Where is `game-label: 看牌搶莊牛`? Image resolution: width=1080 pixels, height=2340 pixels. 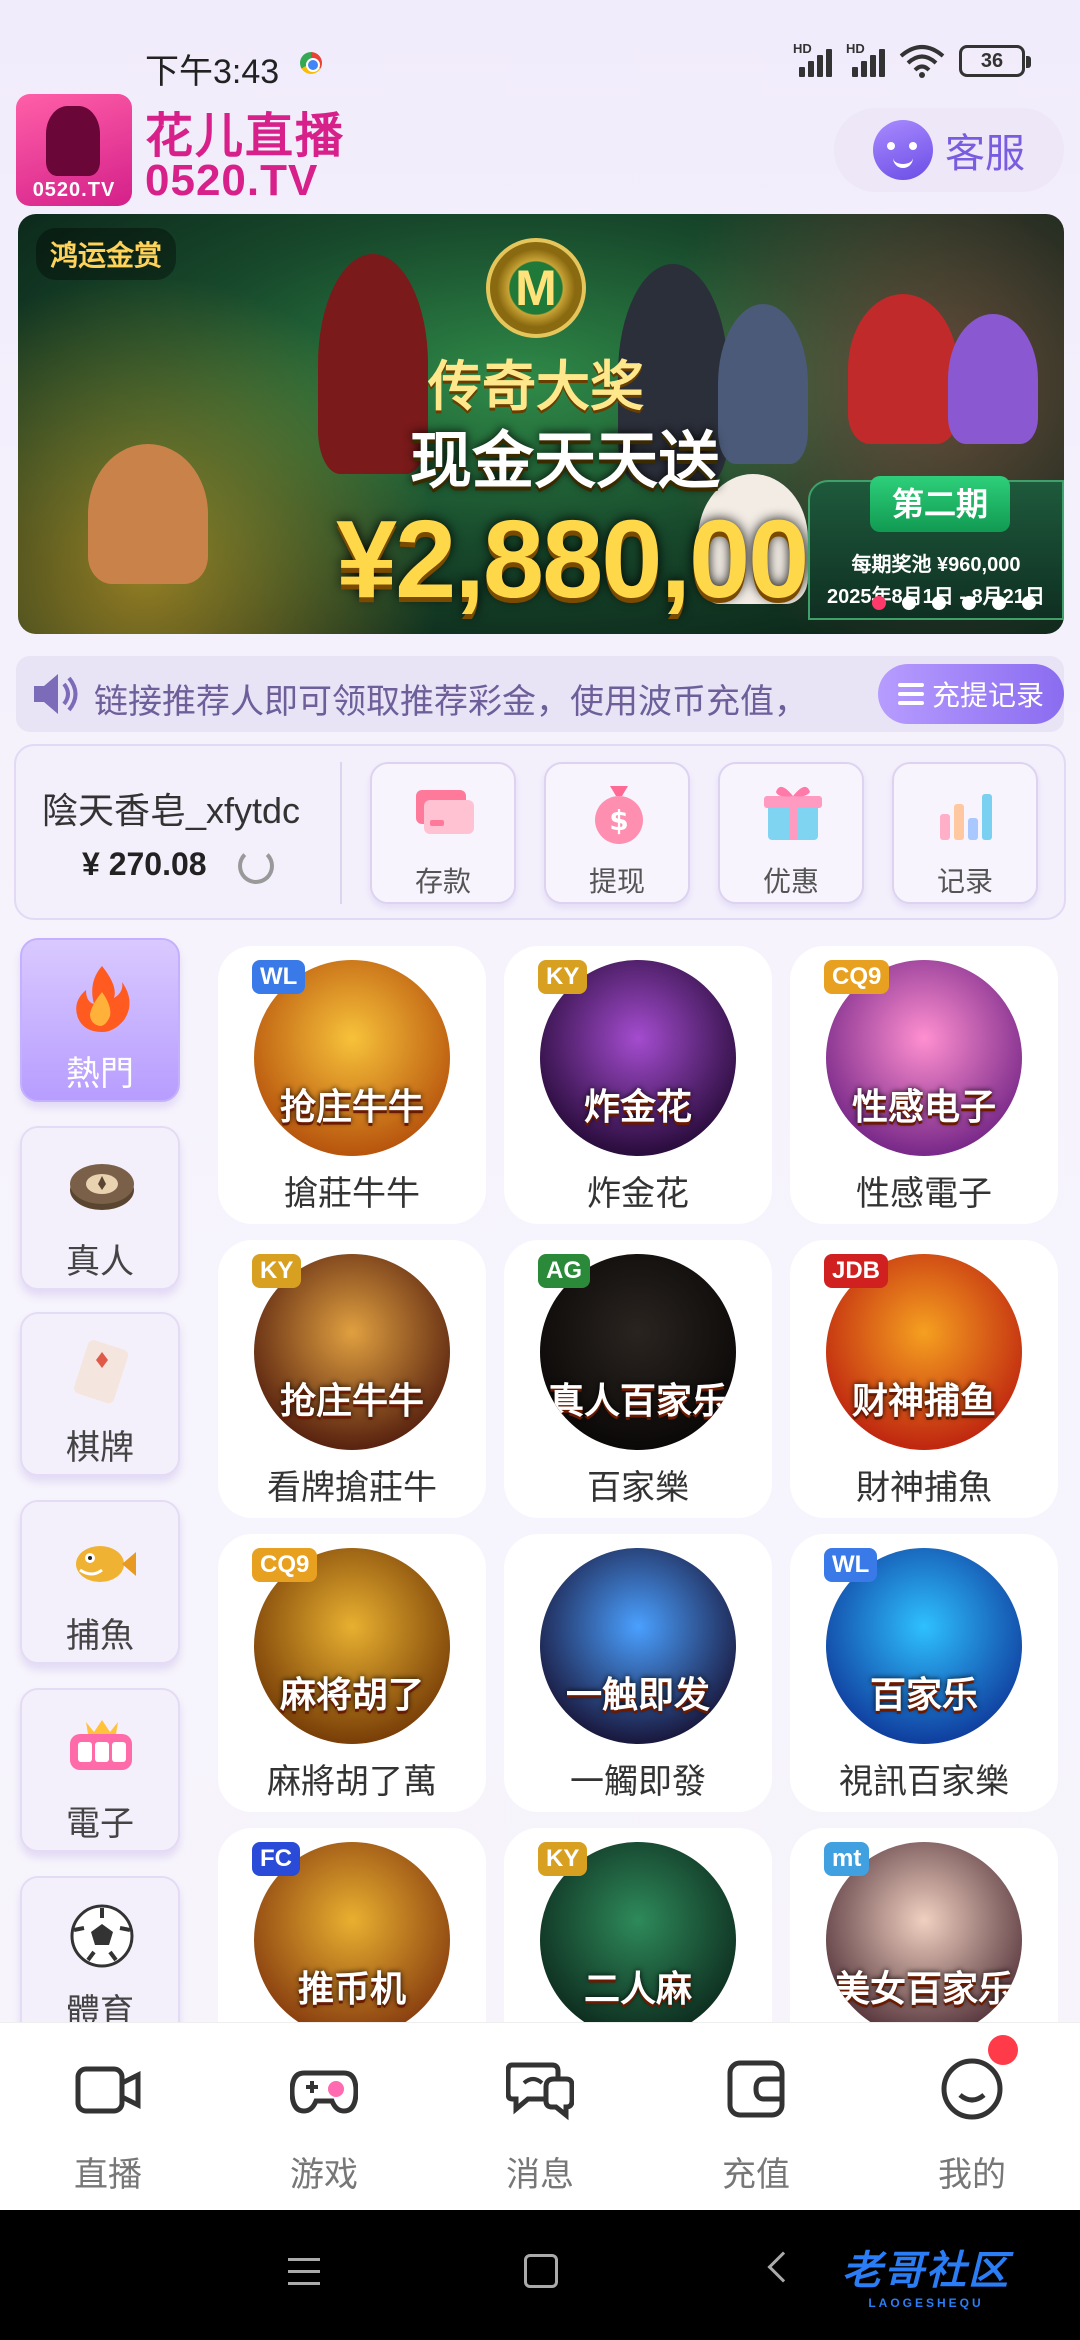 game-label: 看牌搶莊牛 is located at coordinates (352, 1488).